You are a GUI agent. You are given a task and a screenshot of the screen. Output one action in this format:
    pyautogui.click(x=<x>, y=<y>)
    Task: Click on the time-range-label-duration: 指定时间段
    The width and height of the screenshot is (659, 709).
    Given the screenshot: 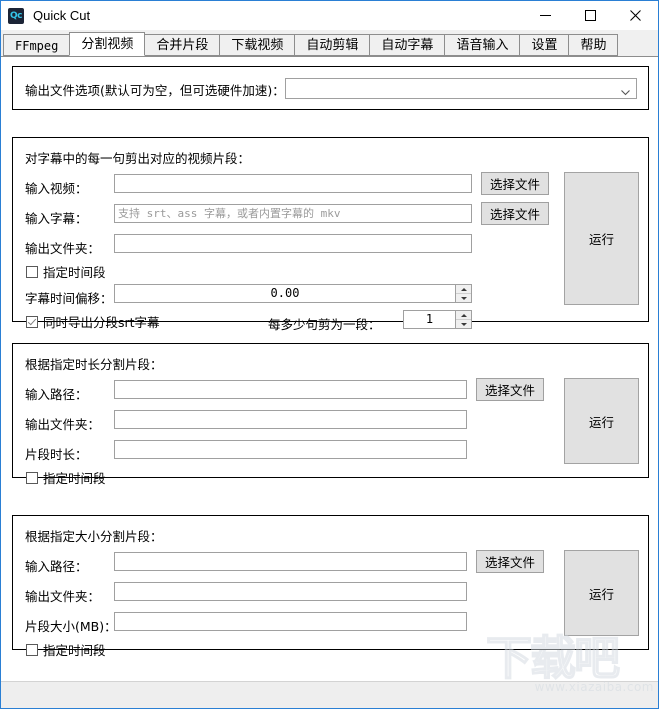 What is the action you would take?
    pyautogui.click(x=74, y=478)
    